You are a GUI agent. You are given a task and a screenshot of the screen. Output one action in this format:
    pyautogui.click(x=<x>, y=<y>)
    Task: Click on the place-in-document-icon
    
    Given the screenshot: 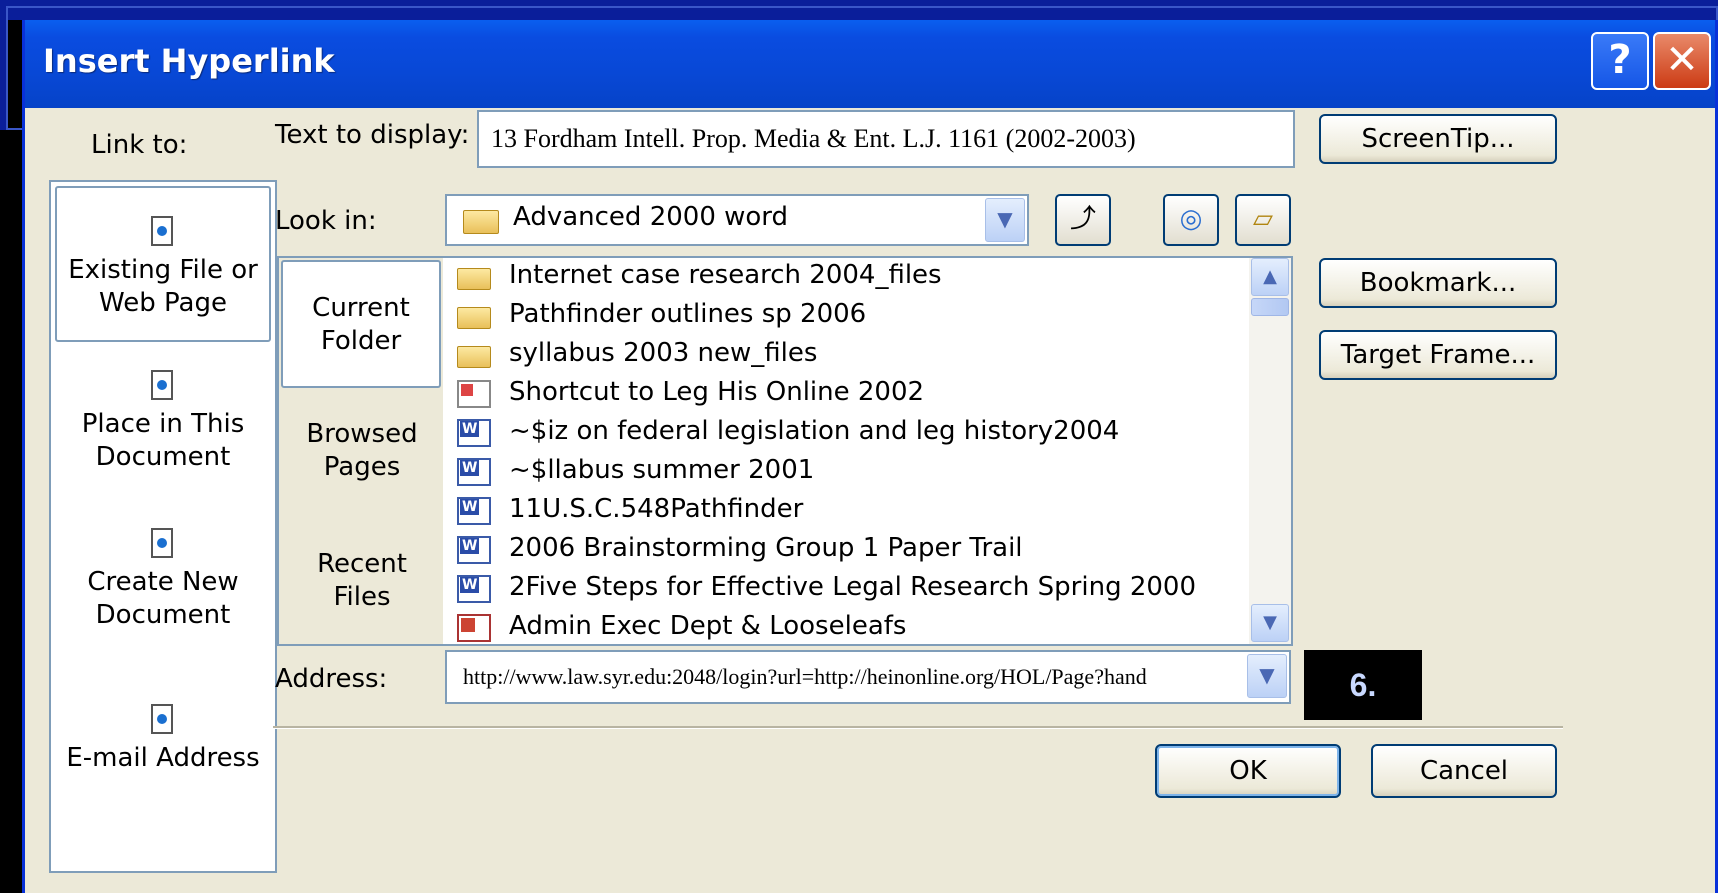 What is the action you would take?
    pyautogui.click(x=163, y=386)
    